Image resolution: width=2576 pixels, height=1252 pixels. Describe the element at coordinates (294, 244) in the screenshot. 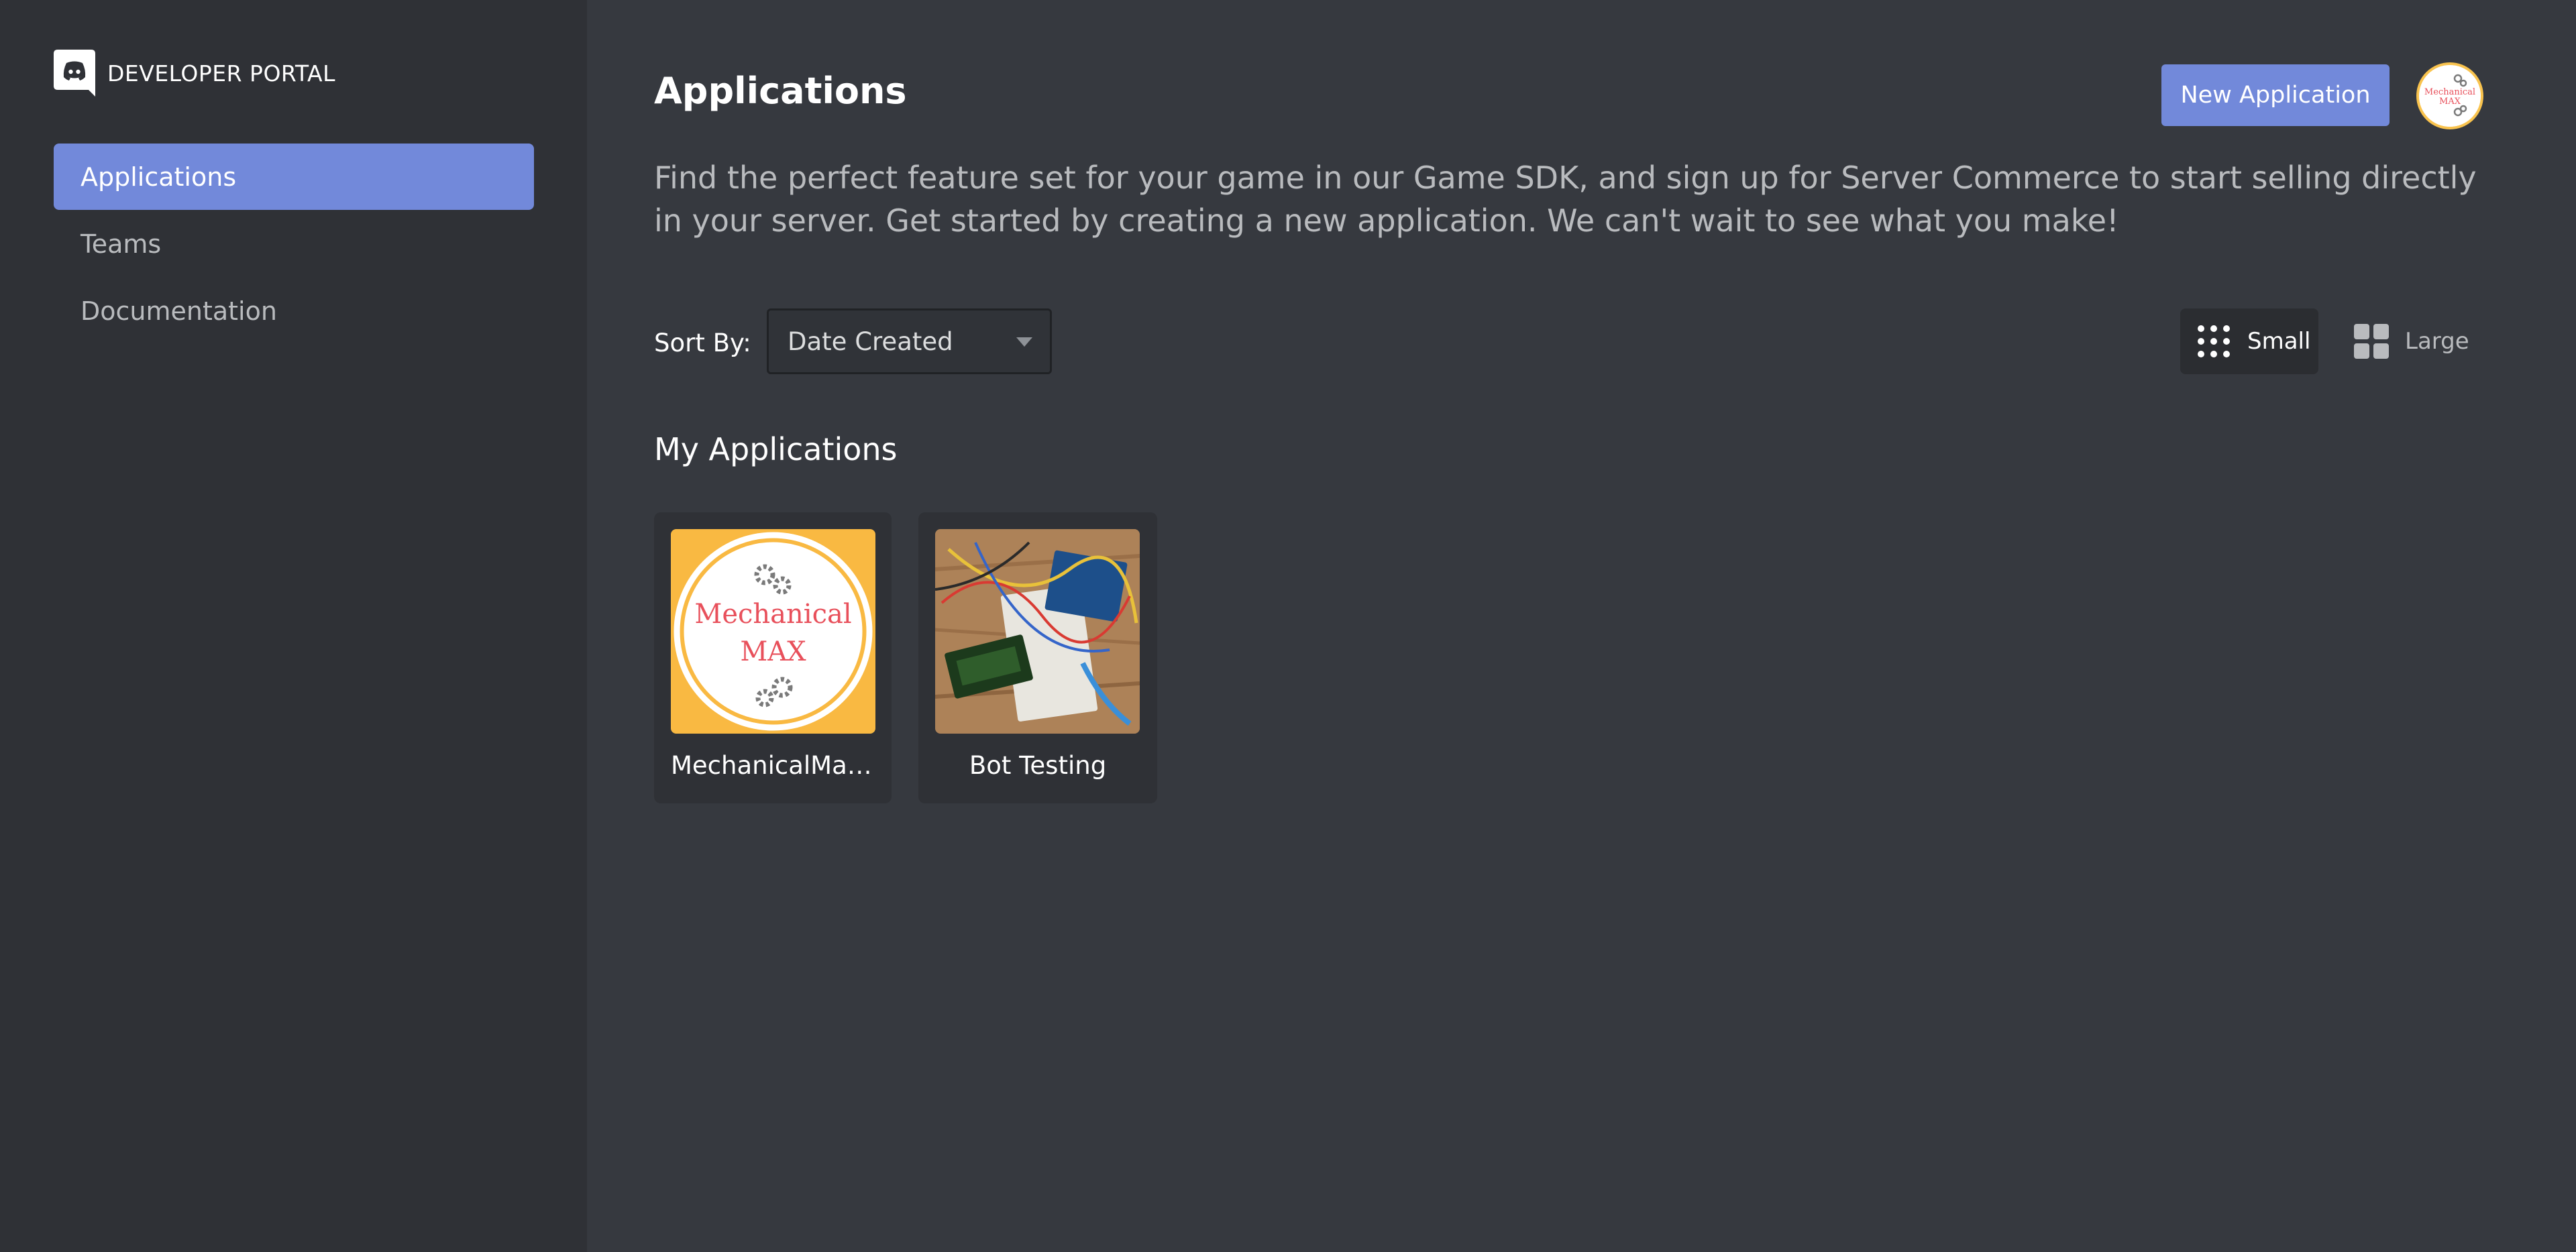

I see `sidebar-item-teams: Teams` at that location.